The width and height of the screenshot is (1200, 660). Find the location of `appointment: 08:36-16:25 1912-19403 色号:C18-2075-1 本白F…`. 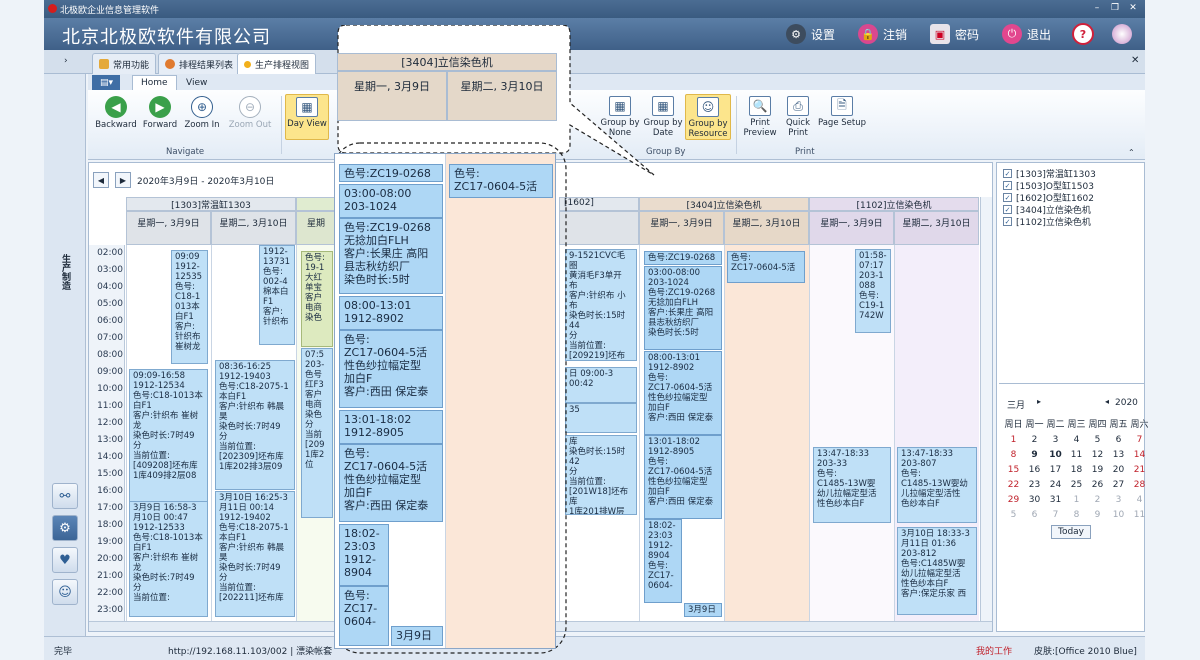

appointment: 08:36-16:25 1912-19403 色号:C18-2075-1 本白F… is located at coordinates (255, 425).